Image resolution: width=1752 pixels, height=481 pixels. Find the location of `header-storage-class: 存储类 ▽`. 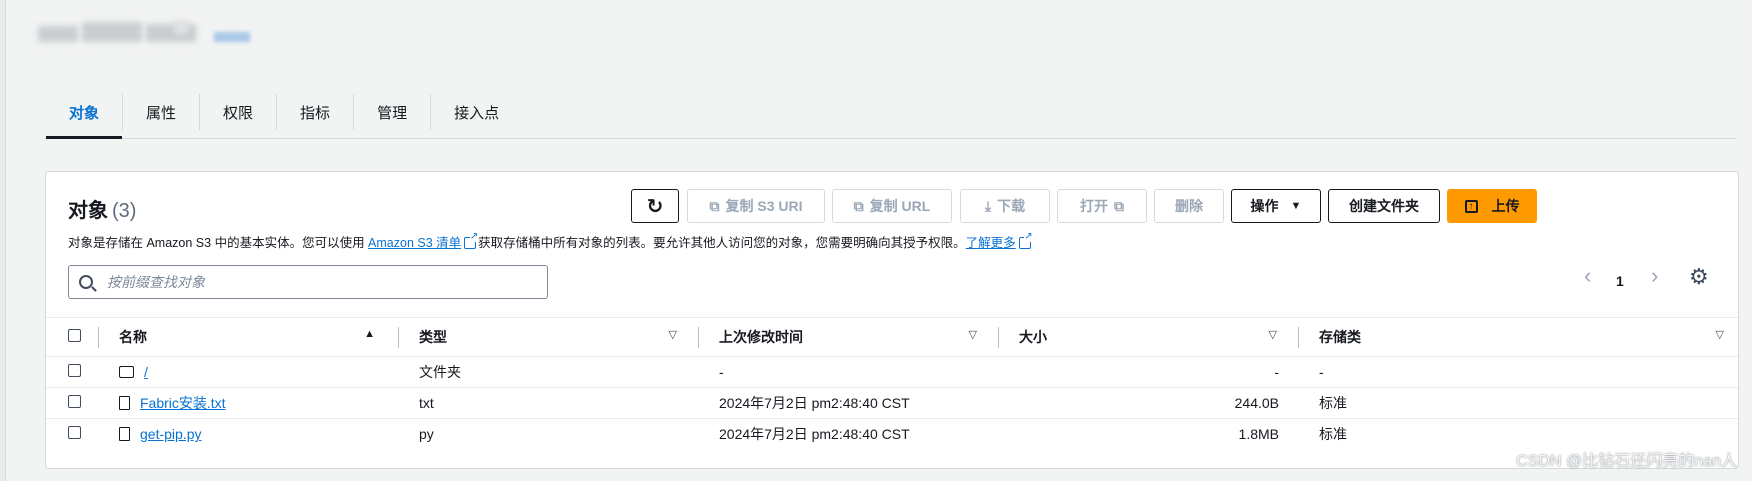

header-storage-class: 存储类 ▽ is located at coordinates (1518, 337).